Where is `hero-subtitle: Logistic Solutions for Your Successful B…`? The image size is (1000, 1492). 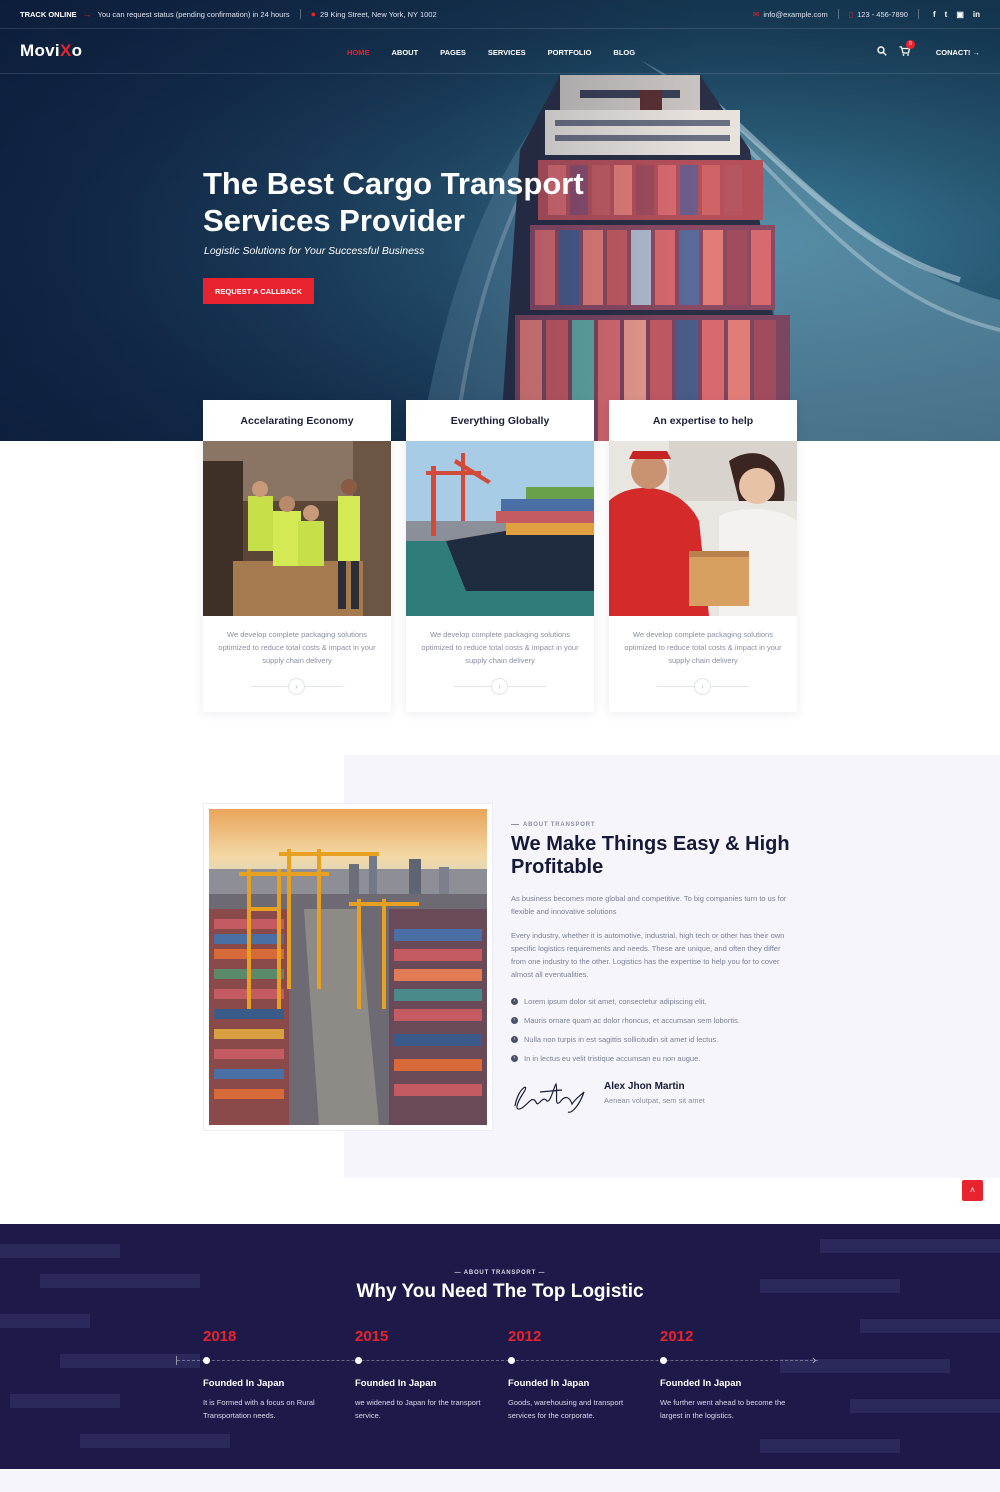
hero-subtitle: Logistic Solutions for Your Successful B… is located at coordinates (314, 251).